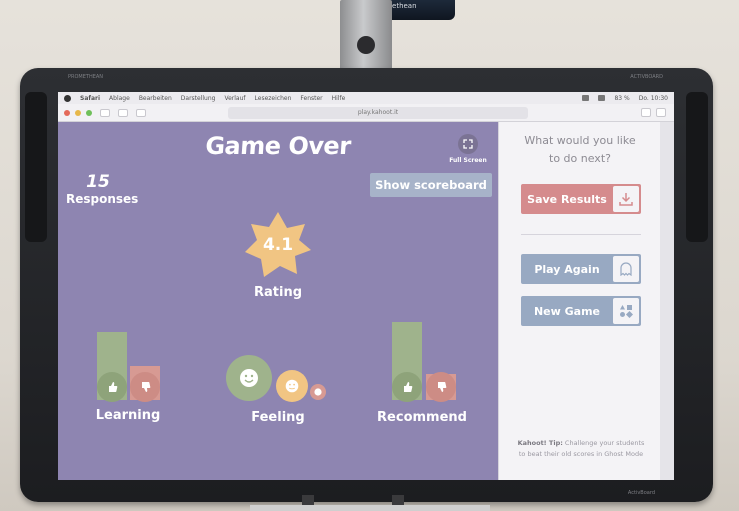 The height and width of the screenshot is (511, 739). I want to click on left-speaker, so click(36, 167).